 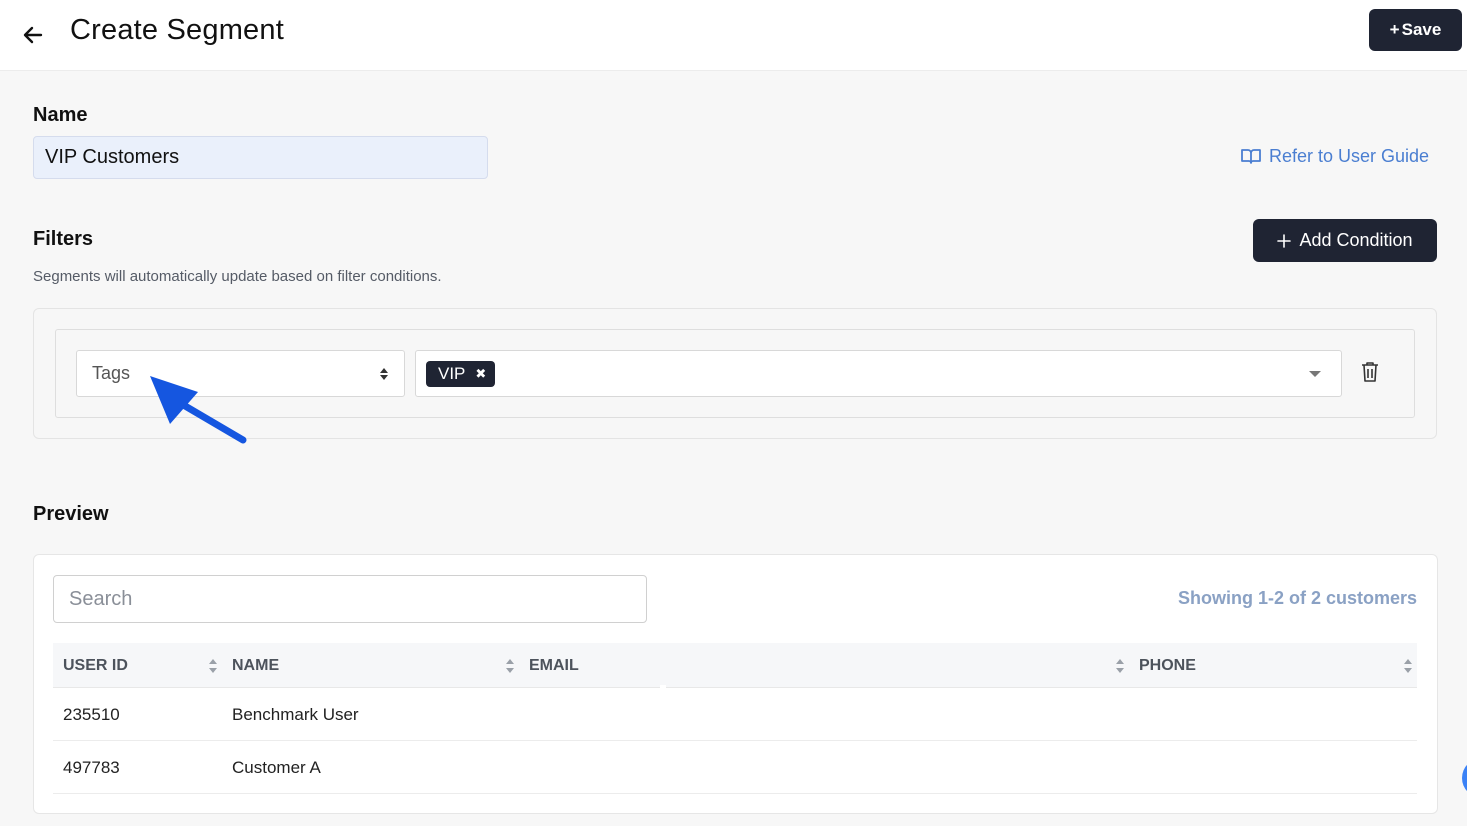 I want to click on delete-condition-button, so click(x=1372, y=373).